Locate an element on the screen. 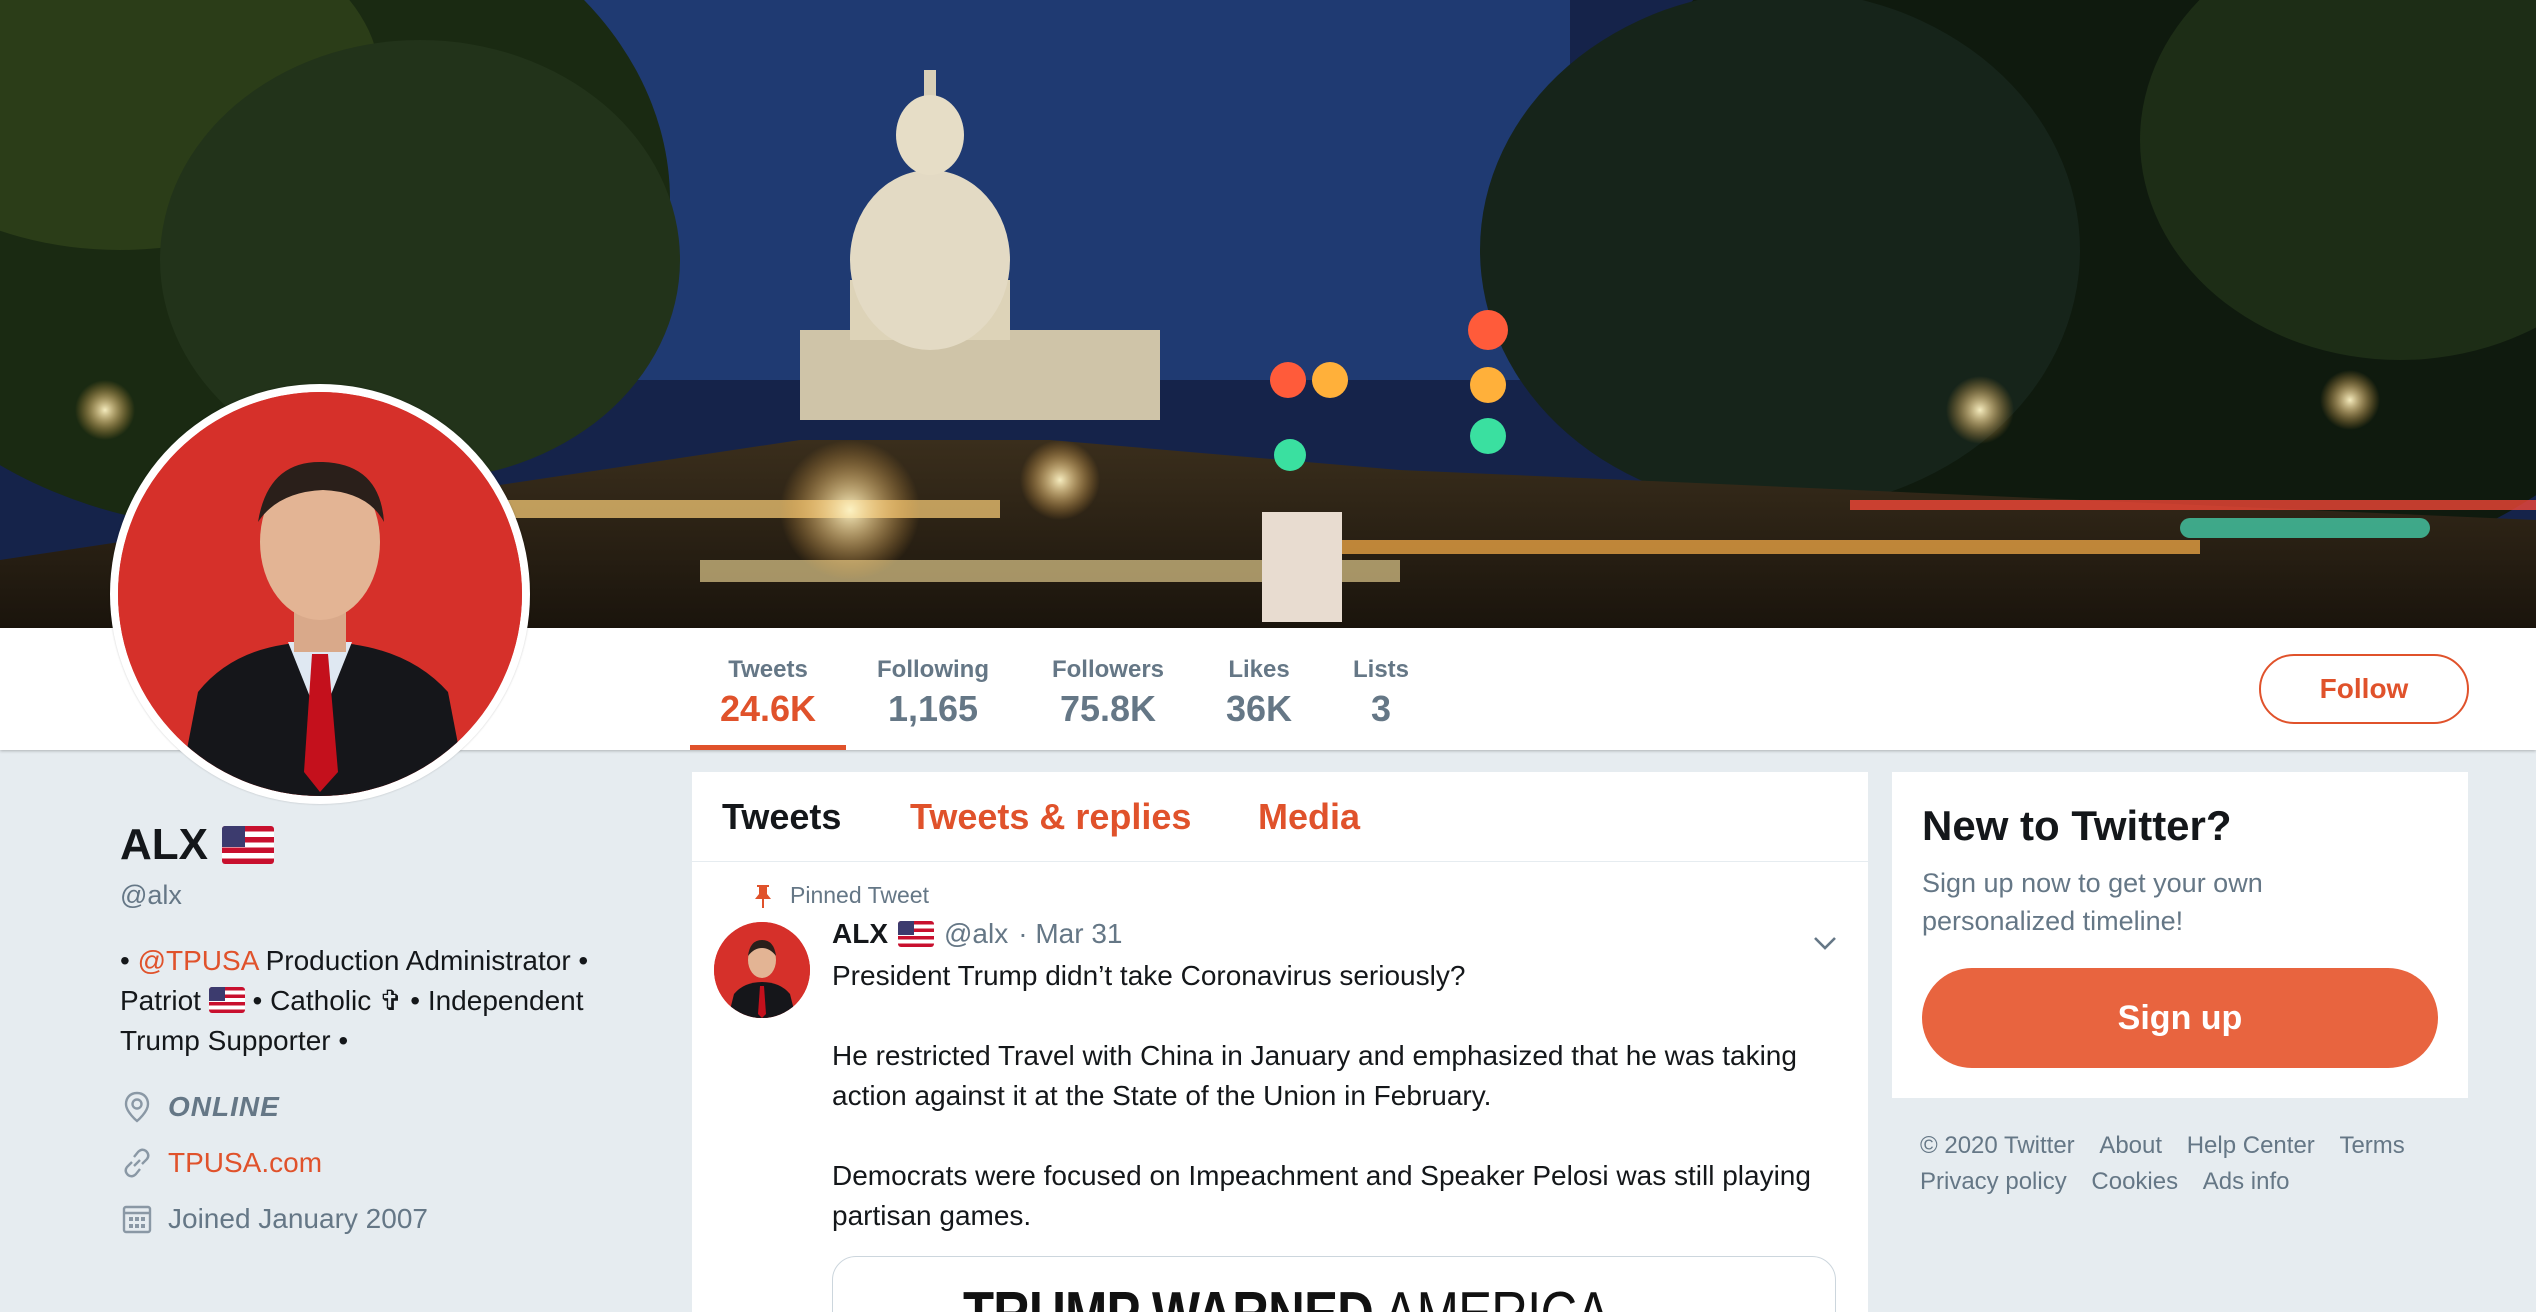 This screenshot has height=1312, width=2536. tweet-media-card: TRUMP WARNED AMERICA is located at coordinates (1334, 1284).